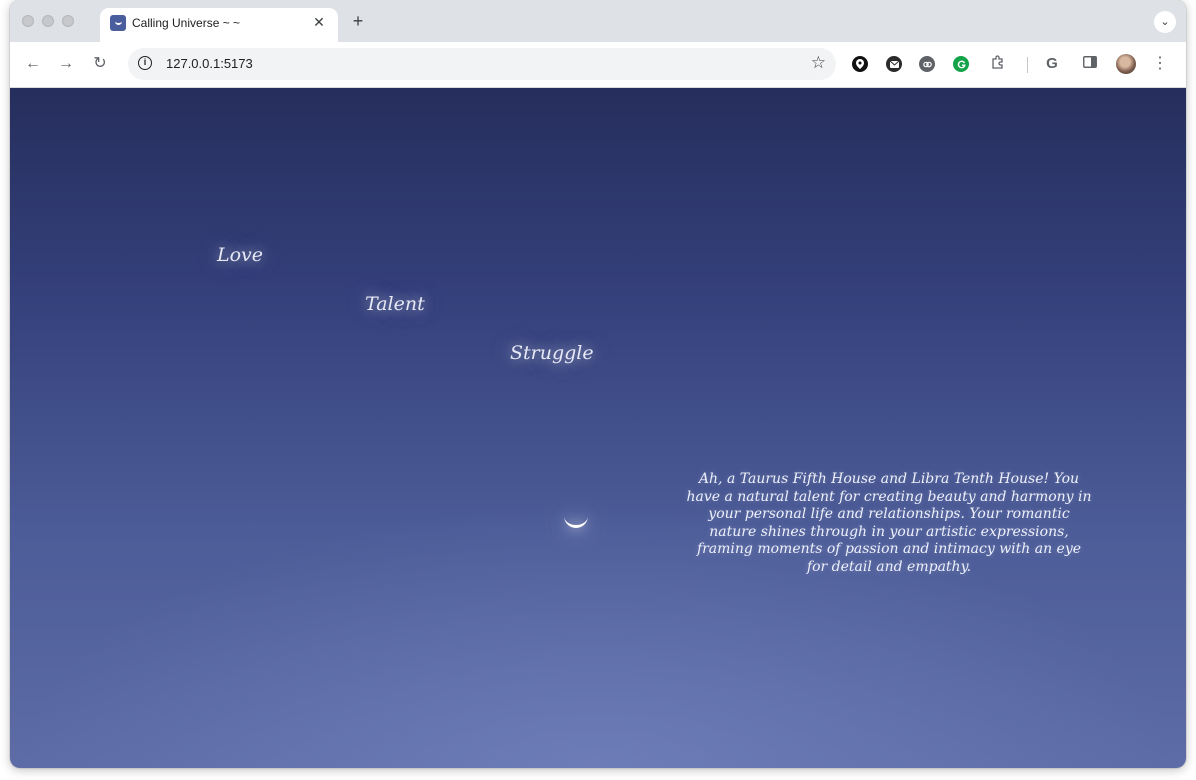 The width and height of the screenshot is (1196, 780). Describe the element at coordinates (68, 21) in the screenshot. I see `maximize-window-button` at that location.